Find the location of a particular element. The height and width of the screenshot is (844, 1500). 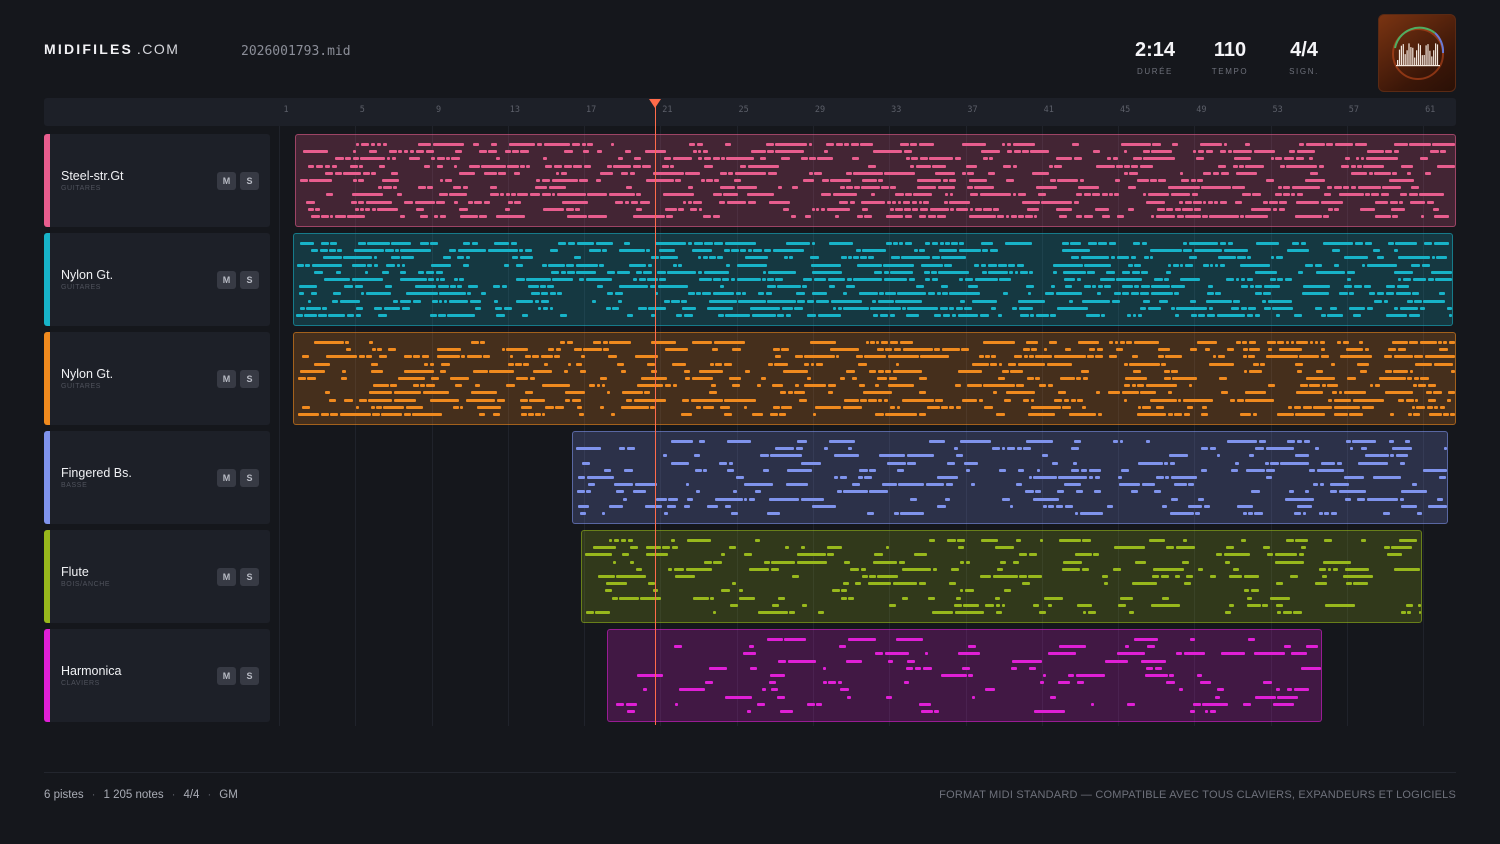

waveform-thumbnail is located at coordinates (1417, 53).